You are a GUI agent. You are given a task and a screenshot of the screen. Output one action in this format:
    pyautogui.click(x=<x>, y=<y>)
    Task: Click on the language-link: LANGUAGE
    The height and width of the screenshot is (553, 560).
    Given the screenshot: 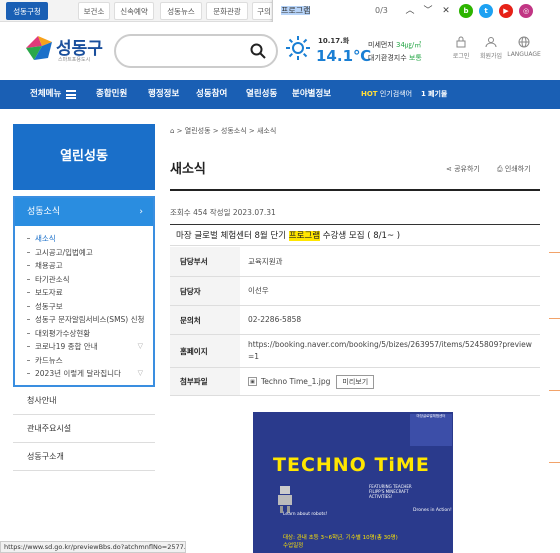 What is the action you would take?
    pyautogui.click(x=524, y=47)
    